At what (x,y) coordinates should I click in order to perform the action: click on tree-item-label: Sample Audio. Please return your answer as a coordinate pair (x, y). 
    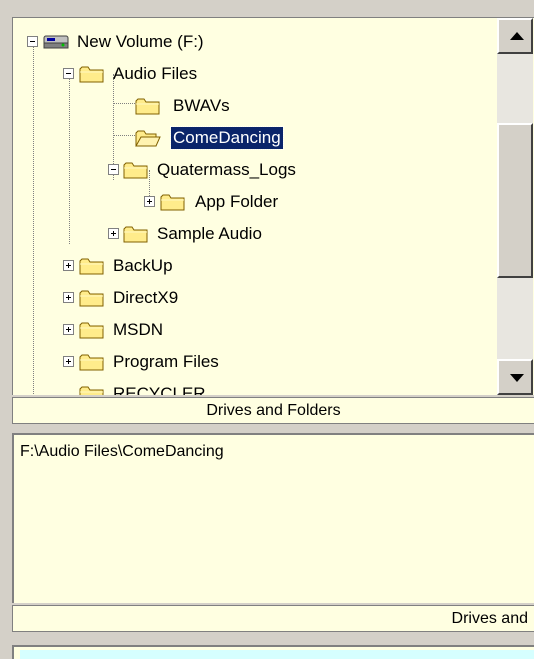
    Looking at the image, I should click on (209, 233).